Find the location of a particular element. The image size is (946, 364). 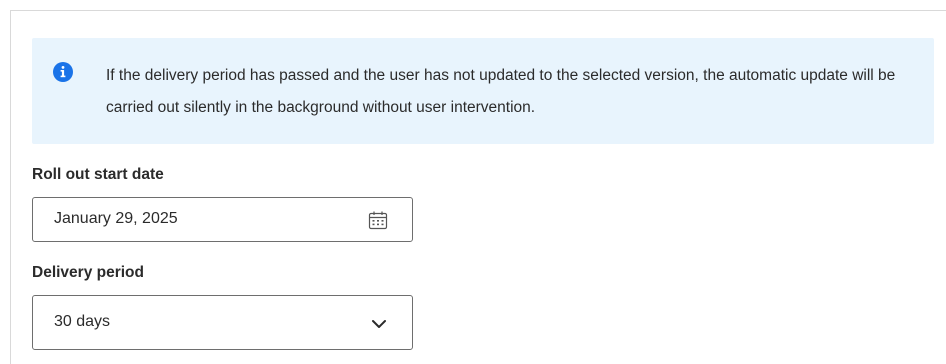

delivery-period-value: 30 days is located at coordinates (82, 321).